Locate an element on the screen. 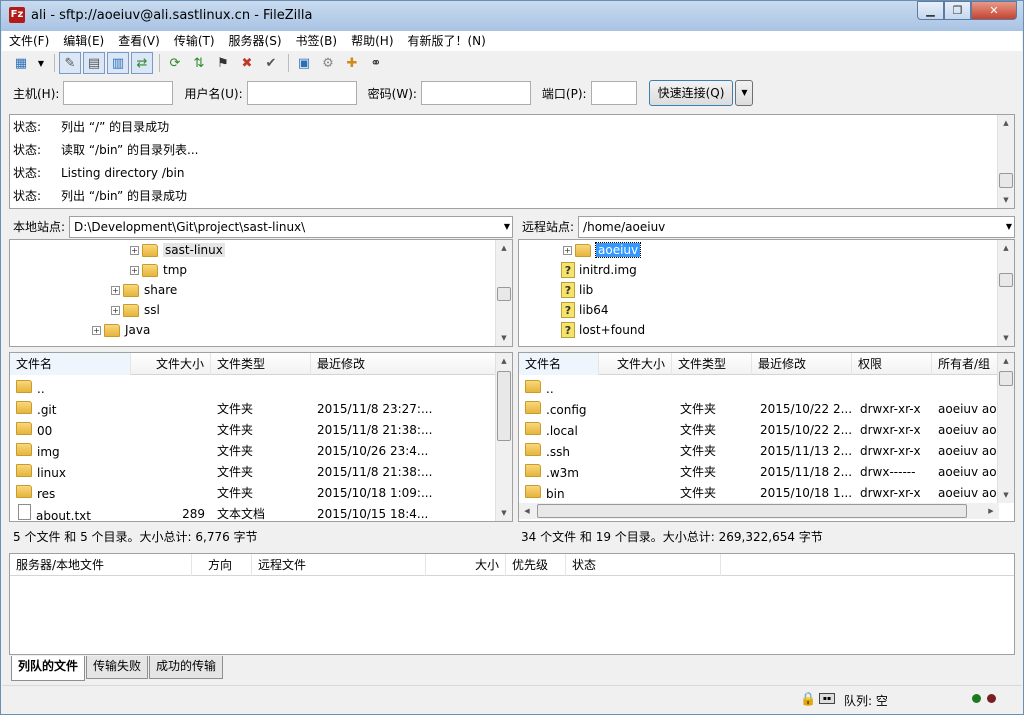  tree-item: + share is located at coordinates (144, 290).